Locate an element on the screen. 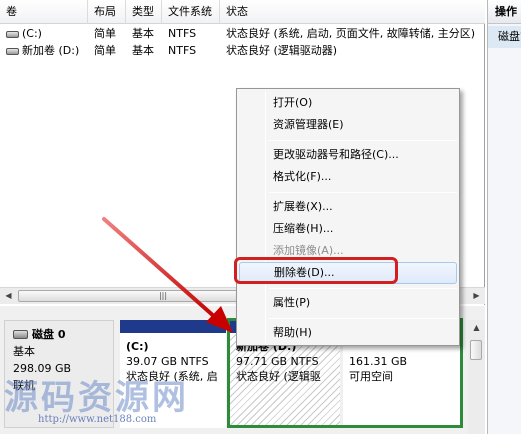 The height and width of the screenshot is (434, 521). highlight-ring is located at coordinates (316, 270).